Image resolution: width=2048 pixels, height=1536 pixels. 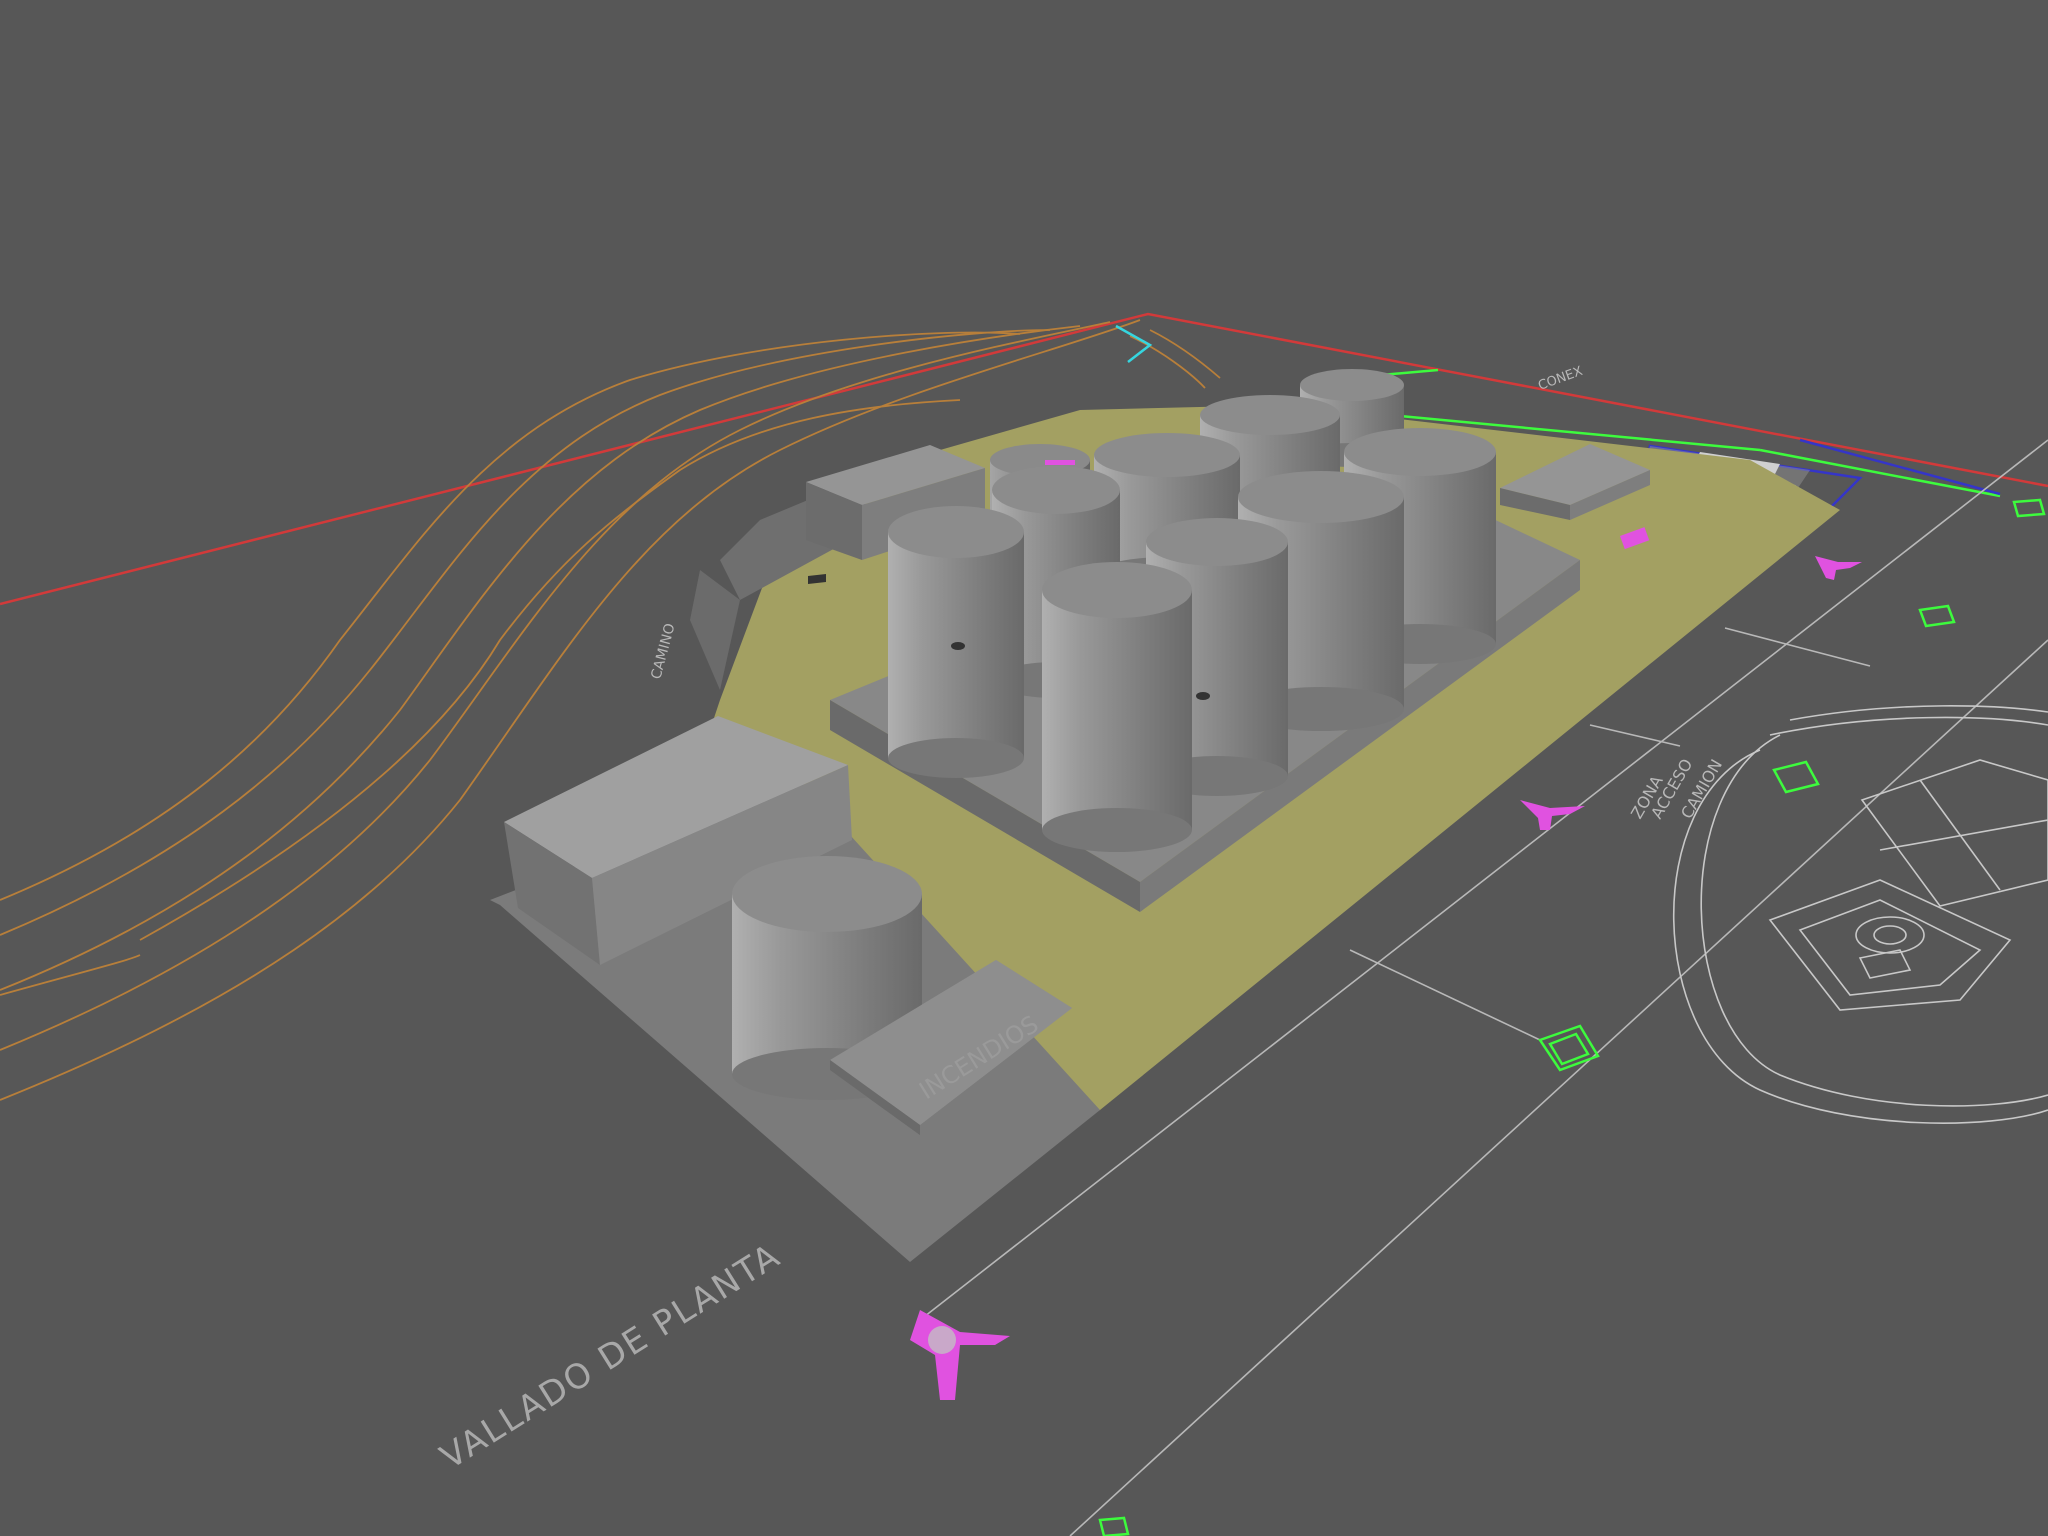 I want to click on svg-text: CONEX, so click(x=1560, y=379).